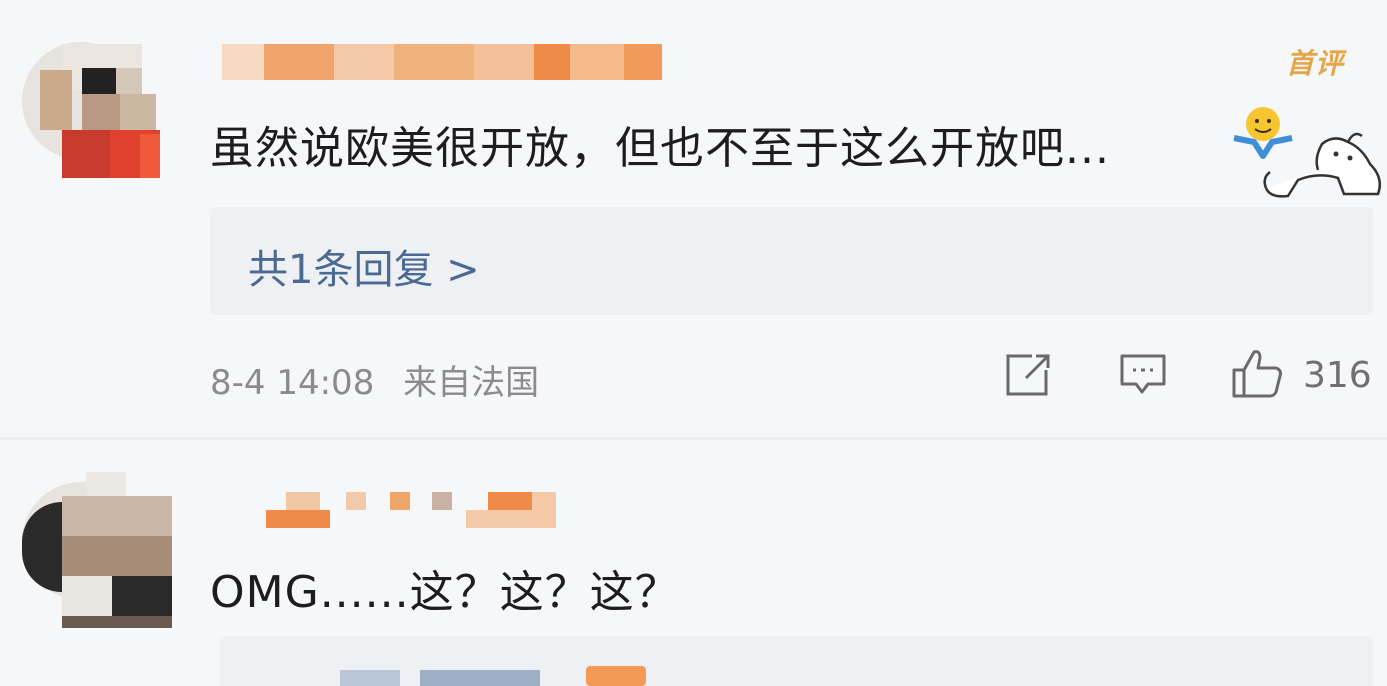 The height and width of the screenshot is (686, 1387). I want to click on view-replies-link: 共1条回复 >, so click(364, 266).